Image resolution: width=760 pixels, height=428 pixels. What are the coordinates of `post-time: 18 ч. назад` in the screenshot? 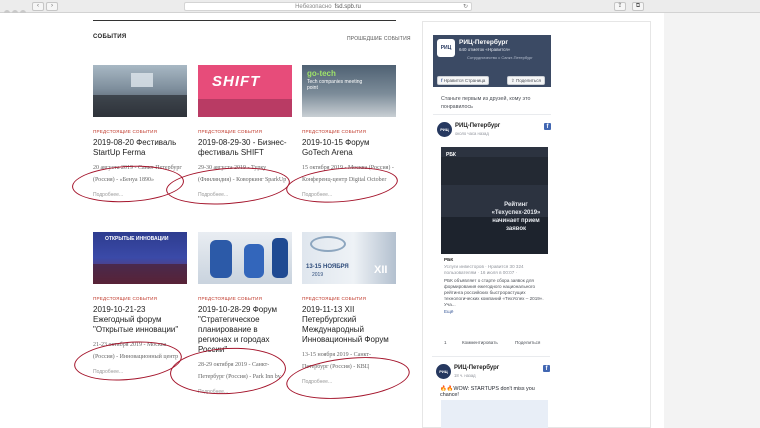 It's located at (465, 375).